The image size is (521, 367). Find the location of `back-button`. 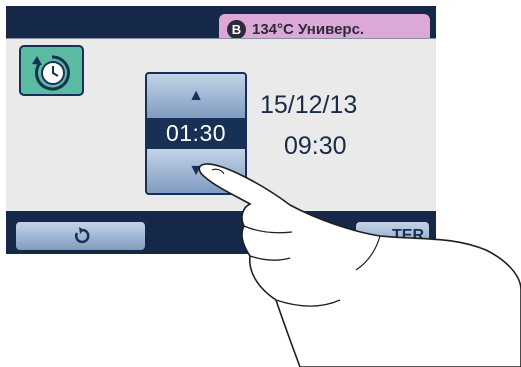

back-button is located at coordinates (80, 236).